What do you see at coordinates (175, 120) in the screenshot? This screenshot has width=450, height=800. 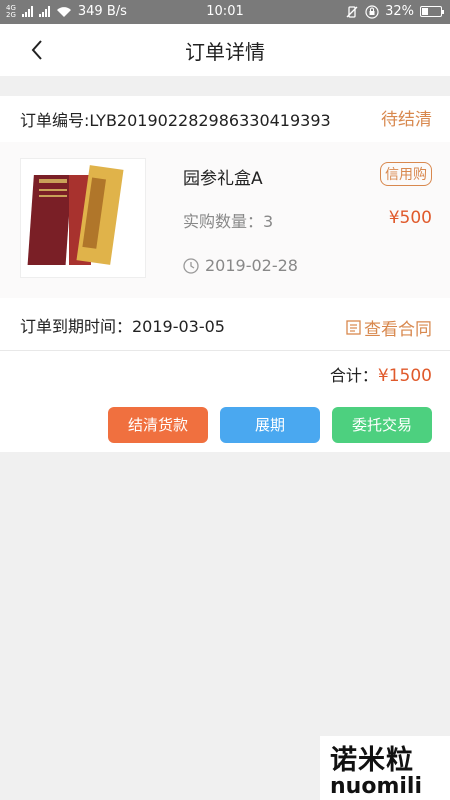 I see `order-number: 订单编号:LYB20190228298633041939​3` at bounding box center [175, 120].